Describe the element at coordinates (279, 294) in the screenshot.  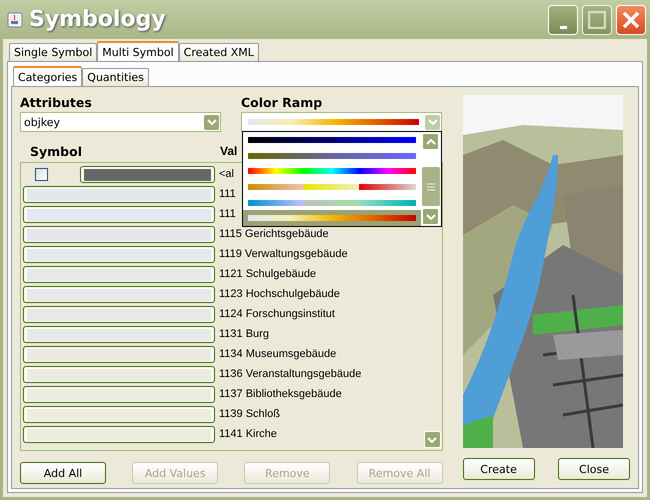
I see `table-cell: 1123 Hochschulgebäude` at that location.